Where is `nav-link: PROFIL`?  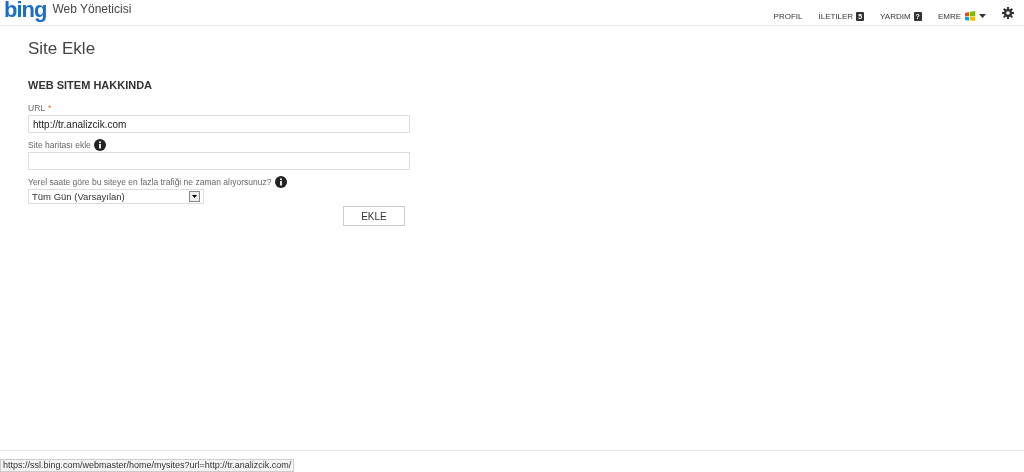 nav-link: PROFIL is located at coordinates (788, 16).